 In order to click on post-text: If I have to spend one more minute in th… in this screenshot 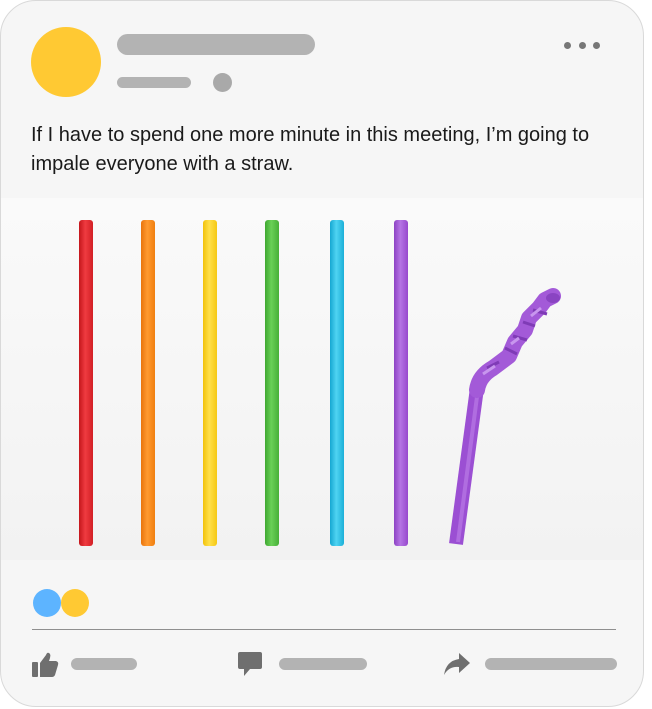, I will do `click(310, 149)`.